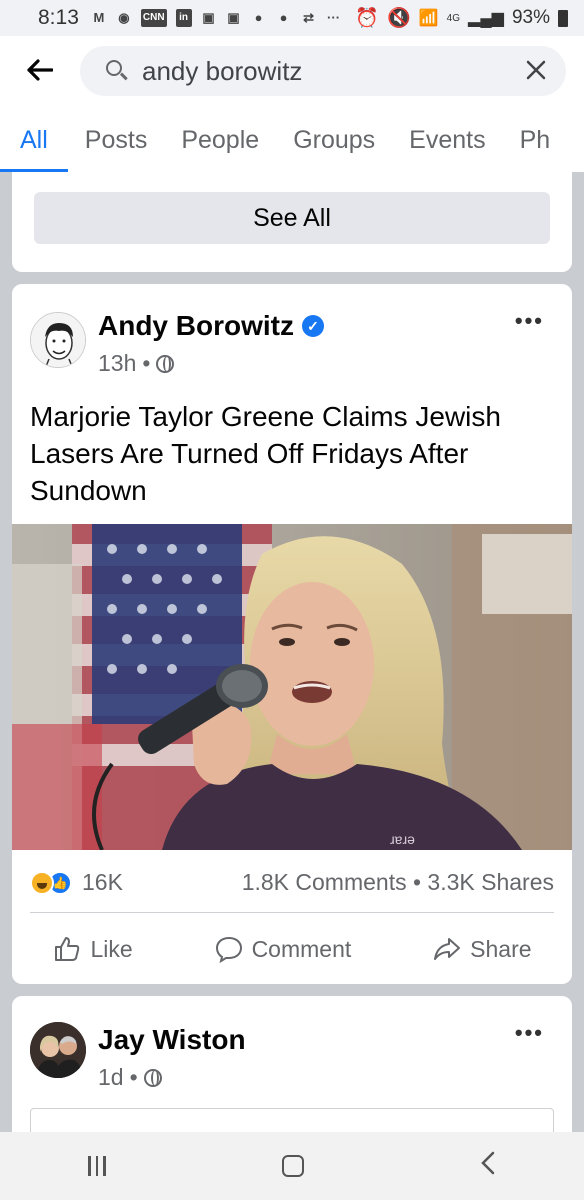 Image resolution: width=584 pixels, height=1200 pixels. Describe the element at coordinates (99, 17) in the screenshot. I see `gmail-icon: M` at that location.